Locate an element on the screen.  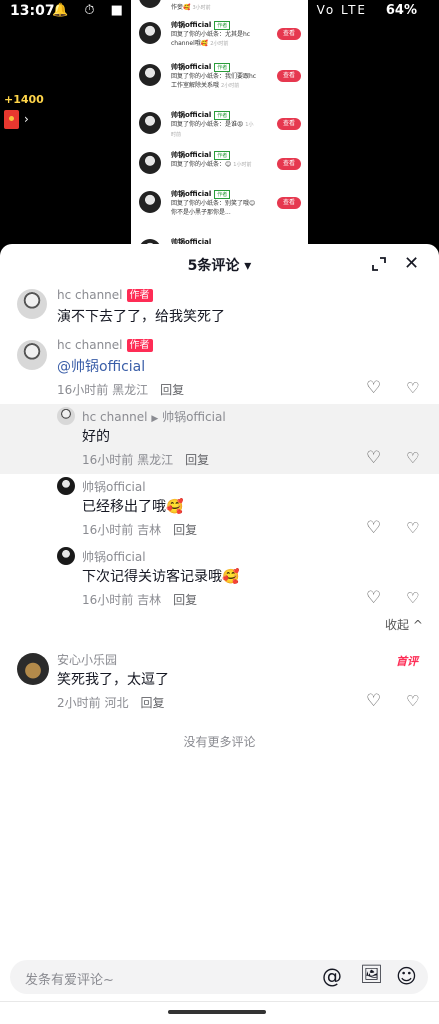
comment-text: 笑死我了，太逗了 is located at coordinates (113, 679).